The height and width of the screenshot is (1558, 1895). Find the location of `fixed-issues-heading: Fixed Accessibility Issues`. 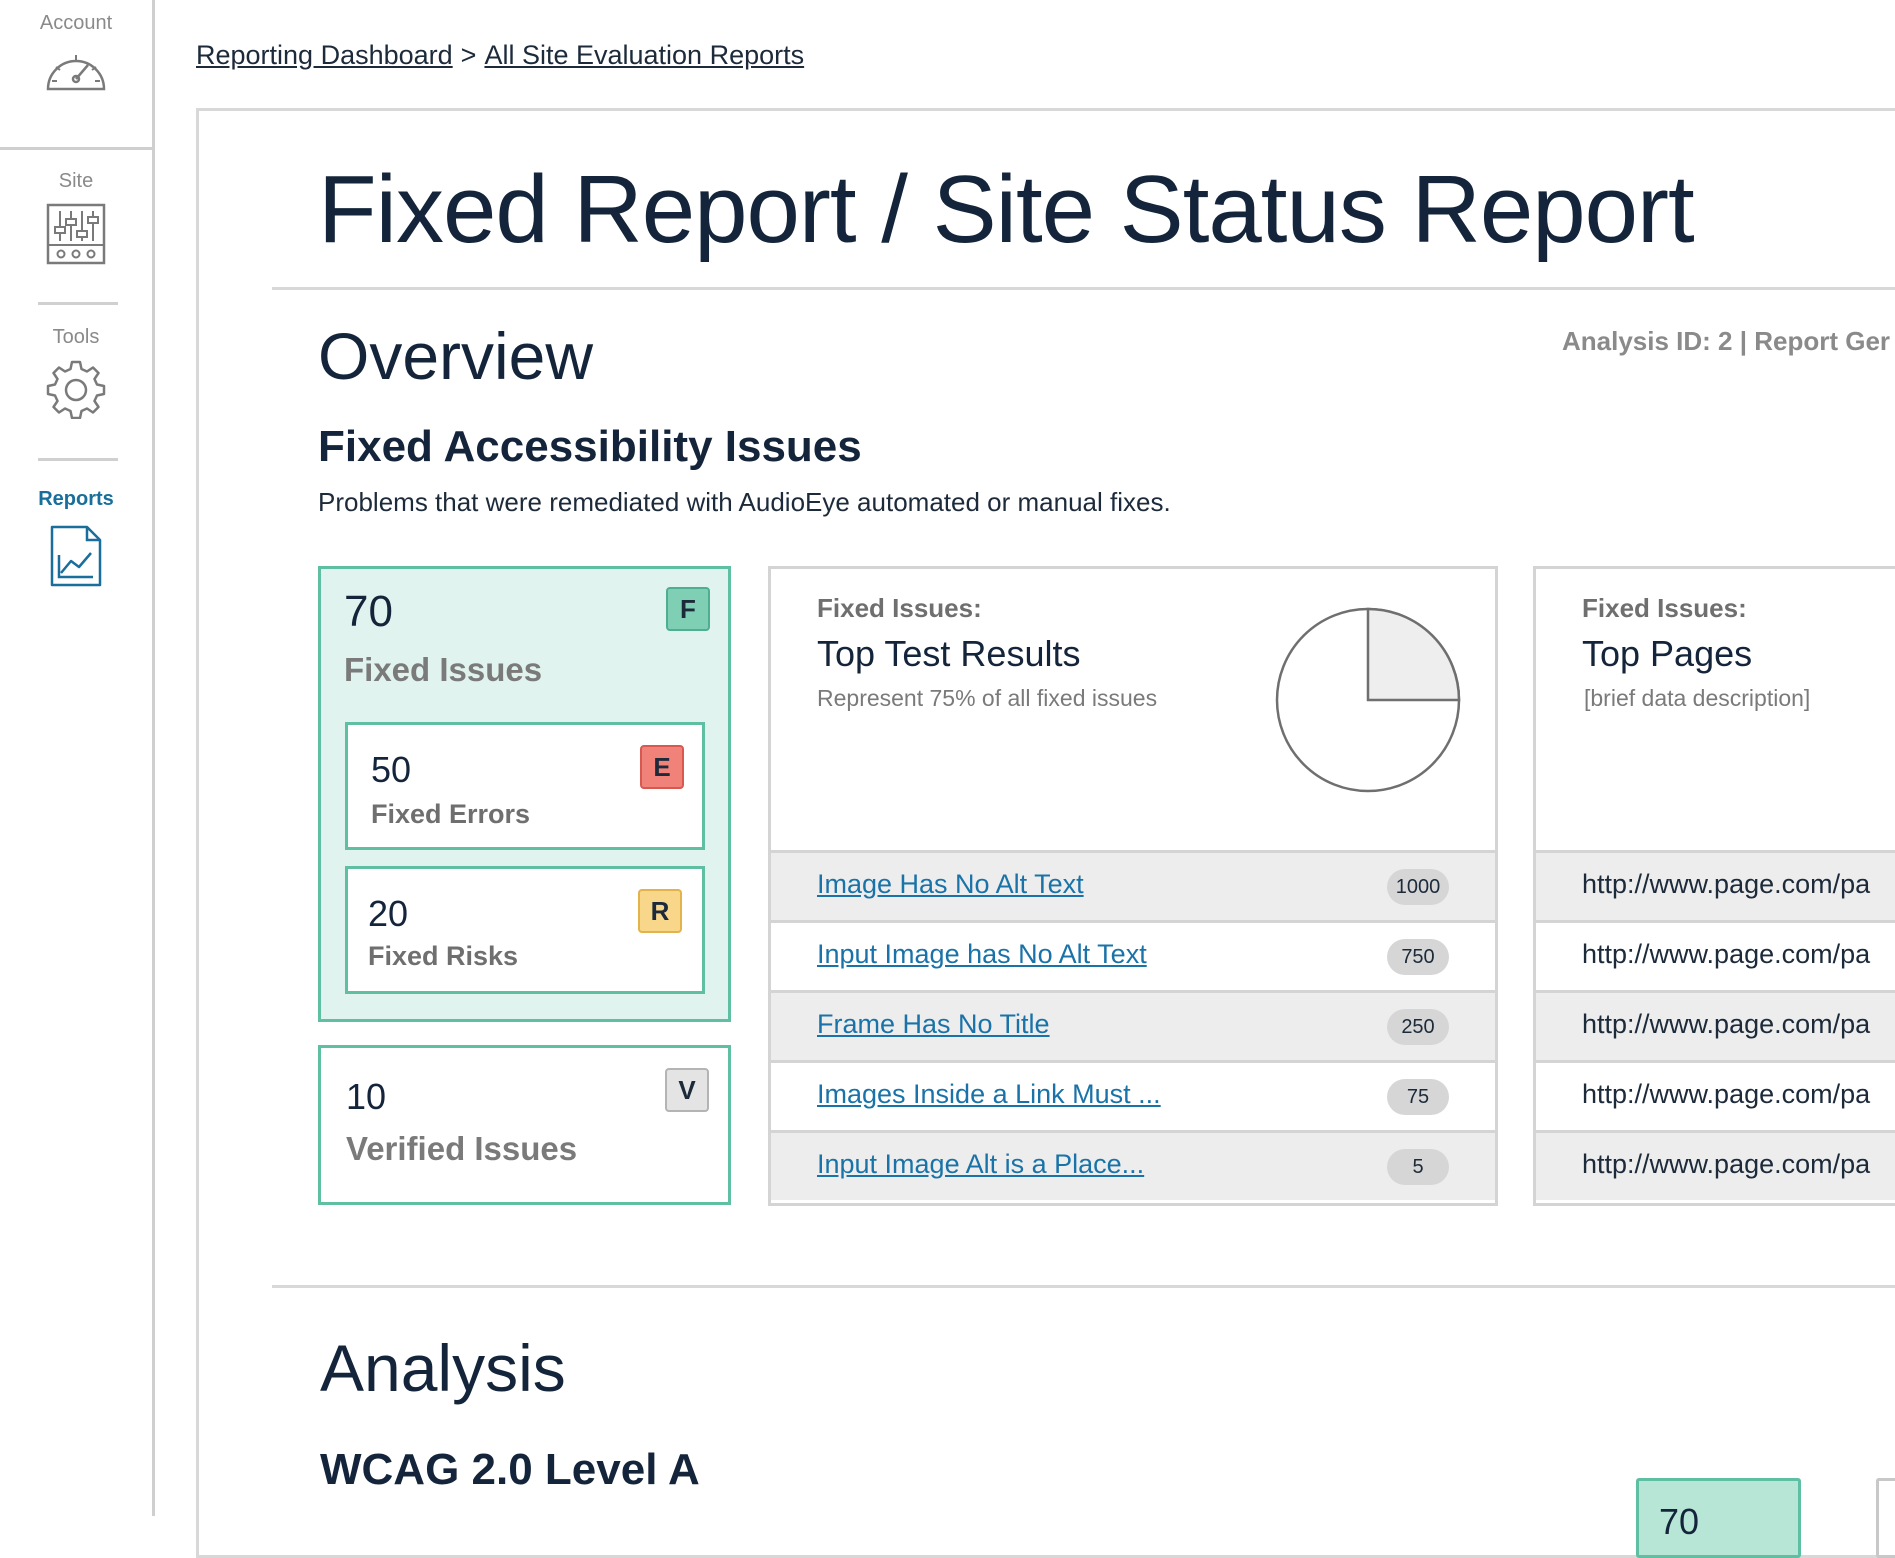

fixed-issues-heading: Fixed Accessibility Issues is located at coordinates (590, 446).